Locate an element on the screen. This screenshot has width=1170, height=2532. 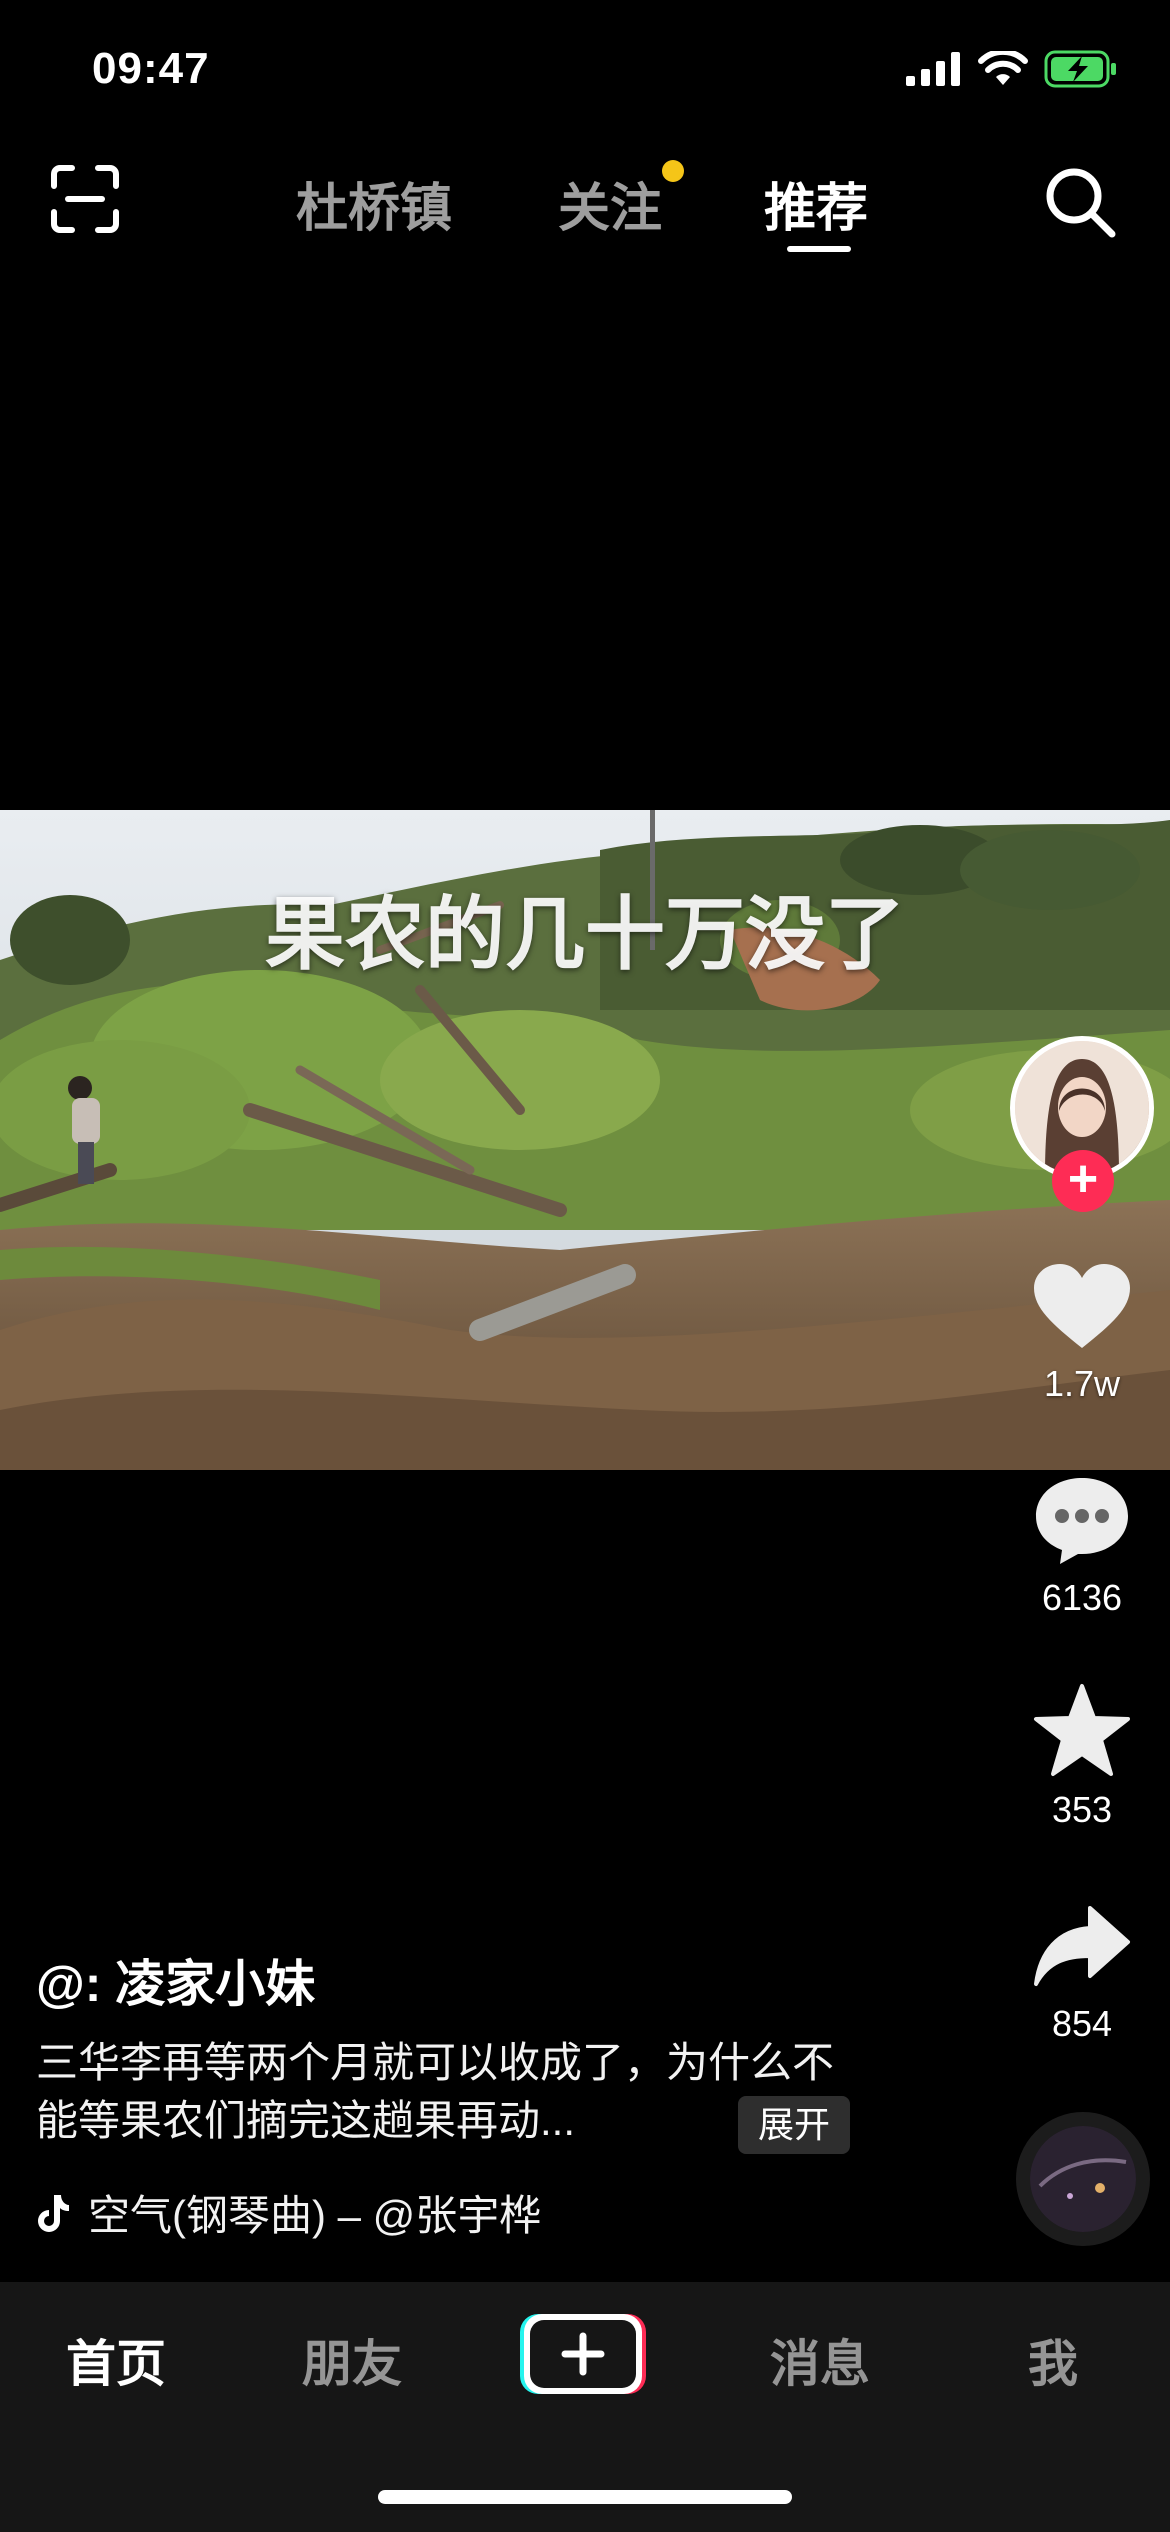
share-button: 854 is located at coordinates (1082, 1973).